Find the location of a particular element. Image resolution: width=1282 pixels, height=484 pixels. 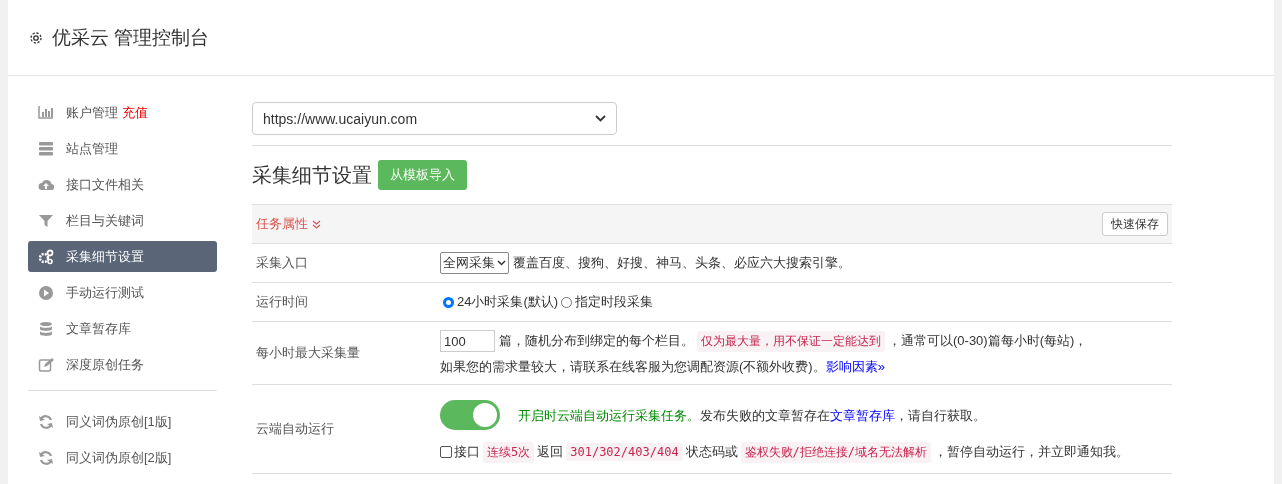

play-icon is located at coordinates (46, 292).